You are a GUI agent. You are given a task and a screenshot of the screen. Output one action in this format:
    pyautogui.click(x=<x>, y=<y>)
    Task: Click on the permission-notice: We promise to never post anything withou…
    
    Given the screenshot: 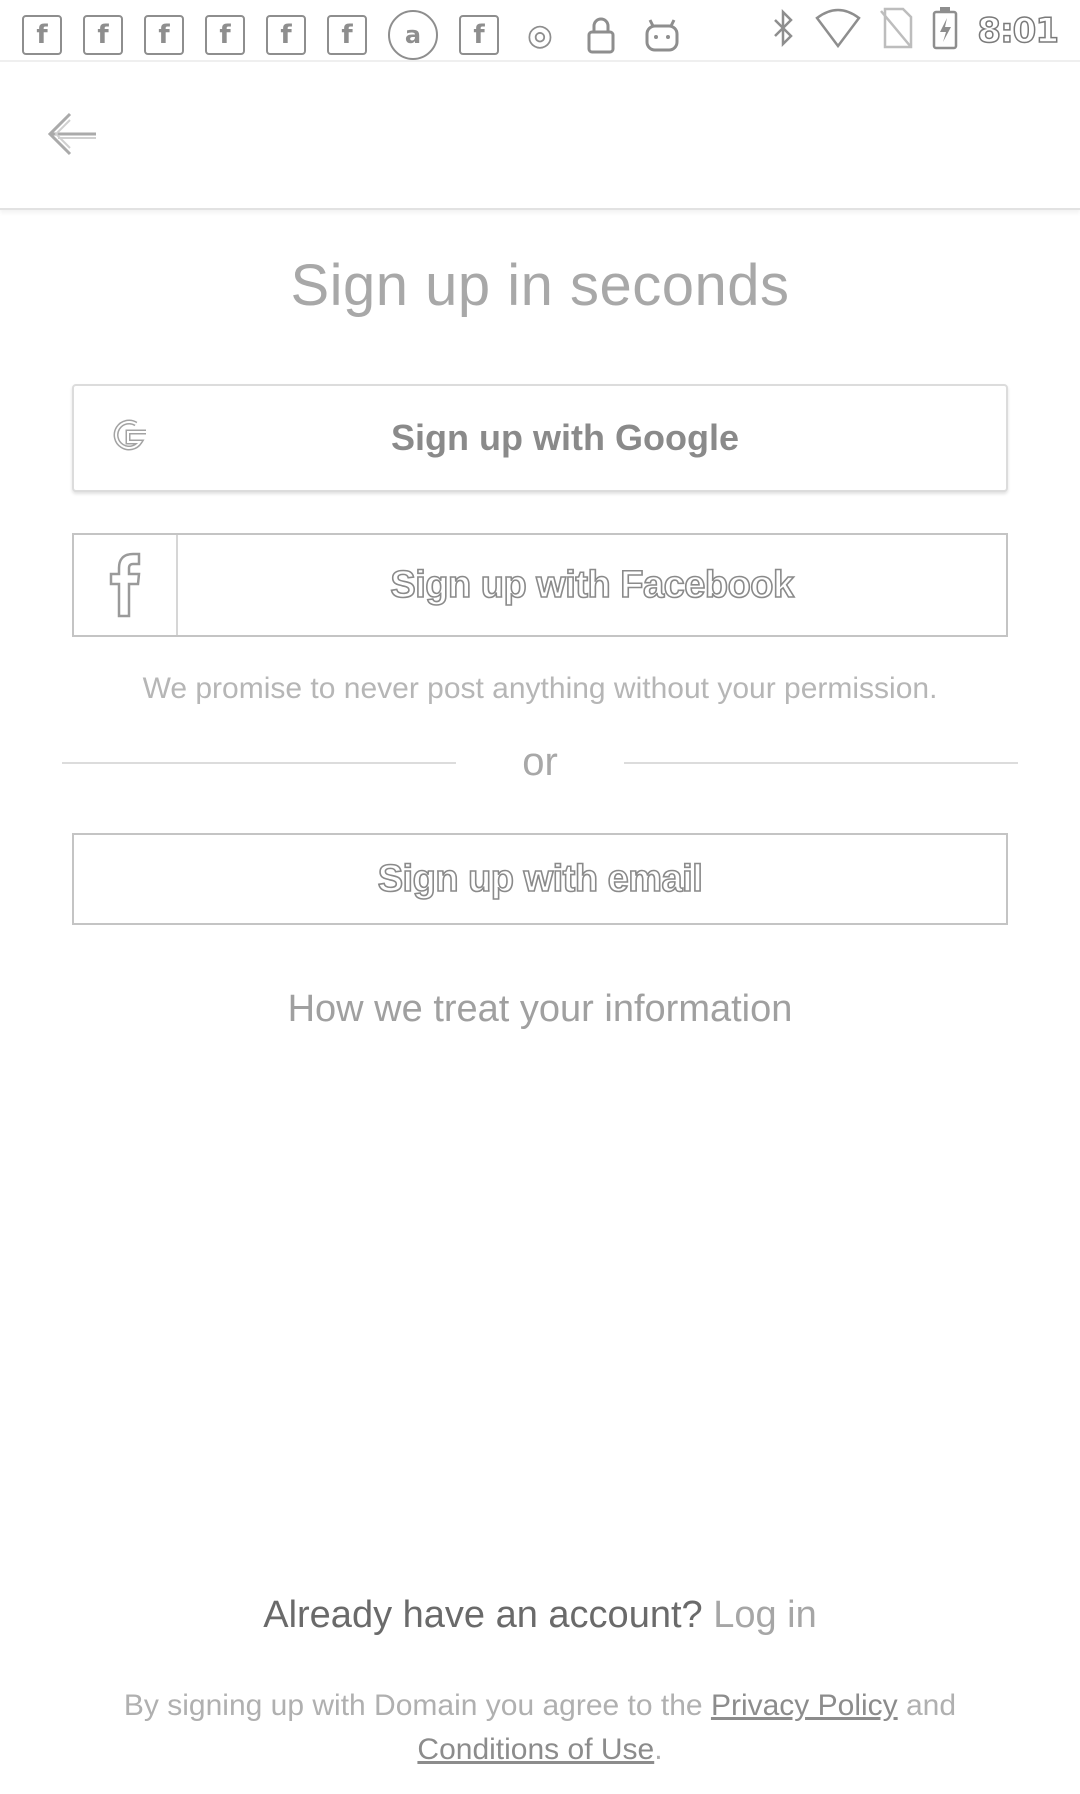 What is the action you would take?
    pyautogui.click(x=540, y=688)
    